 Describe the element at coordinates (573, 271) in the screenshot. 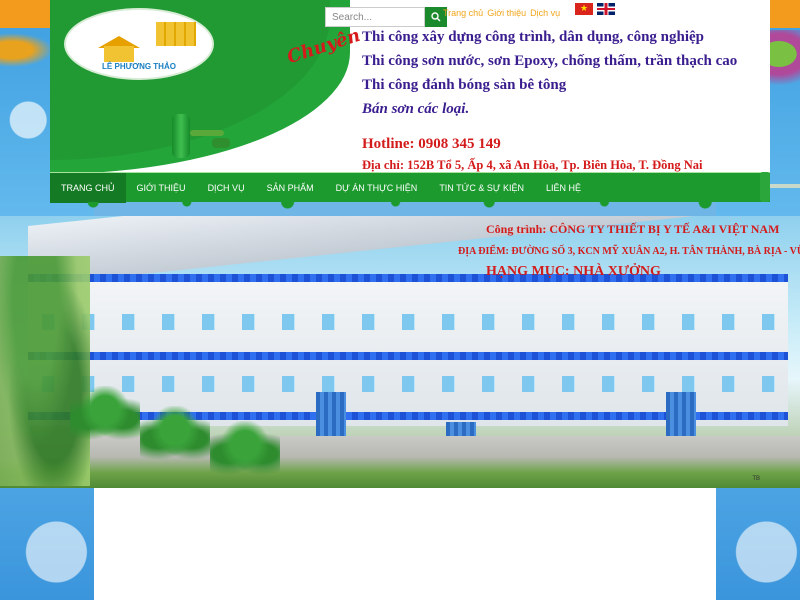

I see `project-category: HẠNG MỤC: NHÀ XƯỞNG` at that location.